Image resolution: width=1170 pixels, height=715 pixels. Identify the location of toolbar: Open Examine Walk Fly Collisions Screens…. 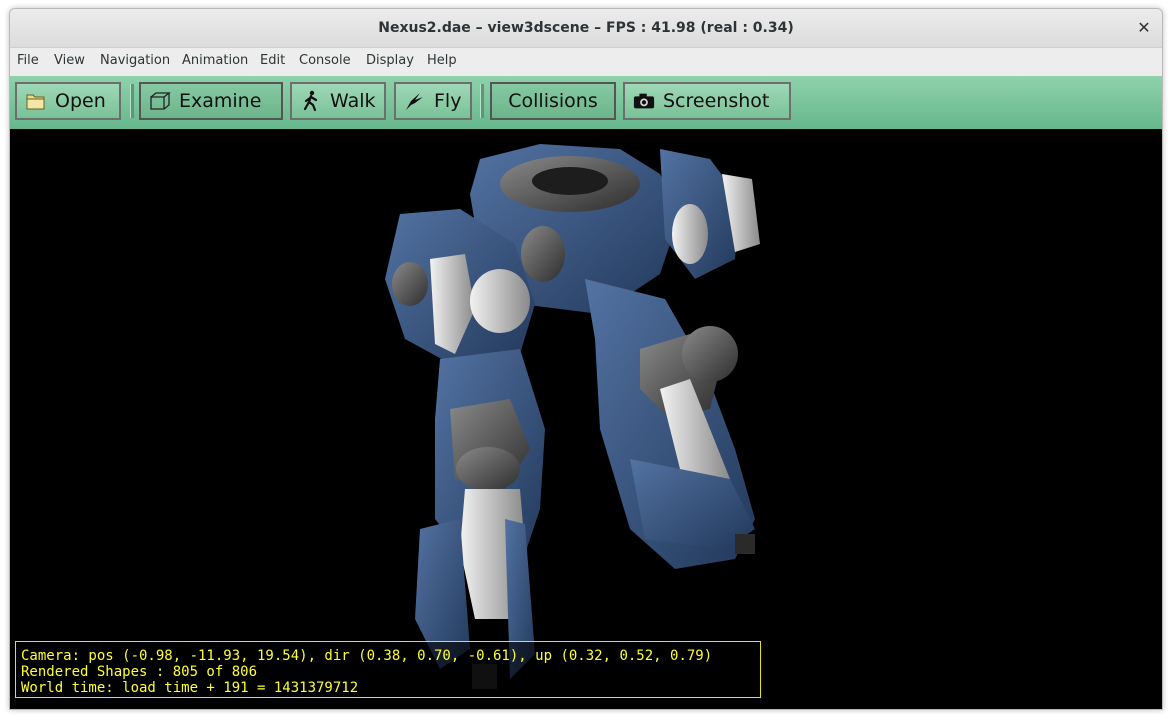
(586, 103).